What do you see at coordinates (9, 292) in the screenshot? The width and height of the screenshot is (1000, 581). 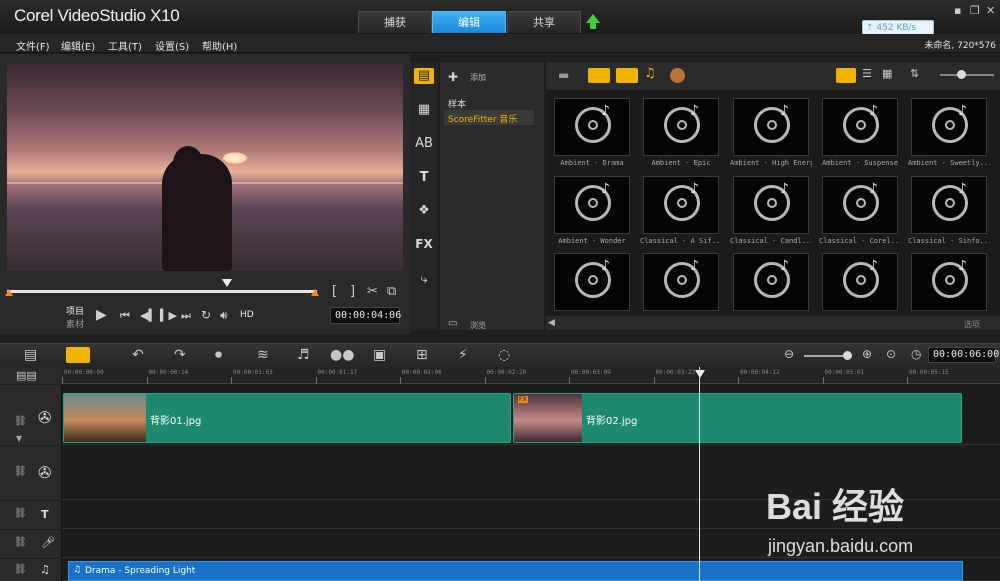 I see `mark-in-handle` at bounding box center [9, 292].